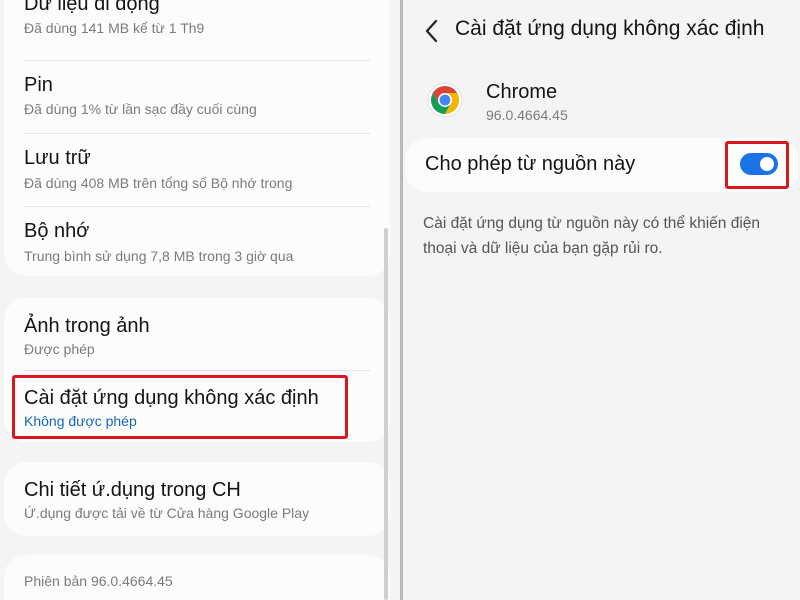  What do you see at coordinates (158, 183) in the screenshot?
I see `item-subtitle: Đã dùng 408 MB trên tổng số Bộ nhớ trong` at bounding box center [158, 183].